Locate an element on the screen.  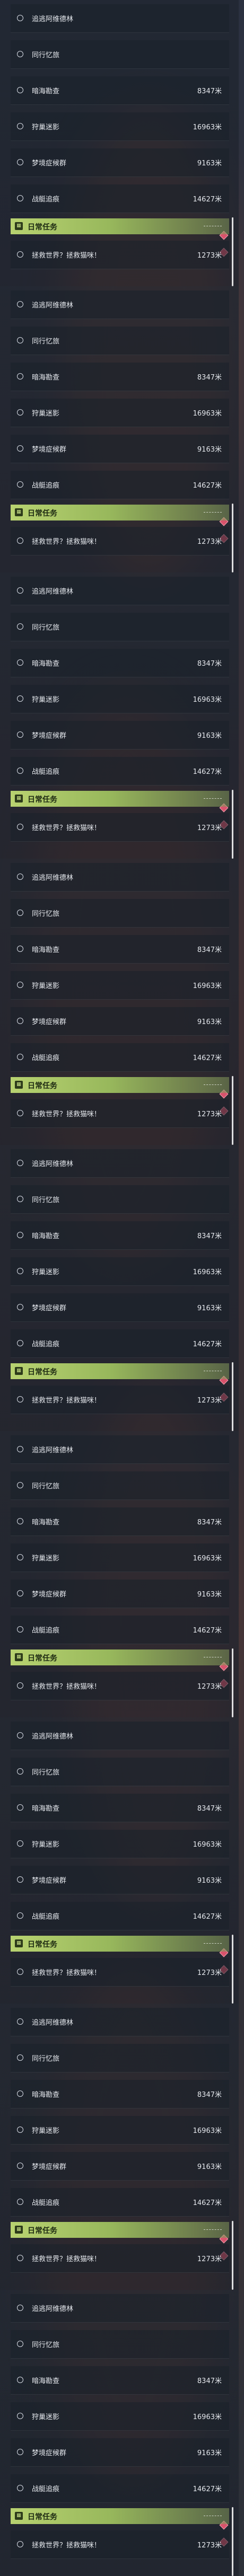
section-title: 日常任务 is located at coordinates (43, 2231).